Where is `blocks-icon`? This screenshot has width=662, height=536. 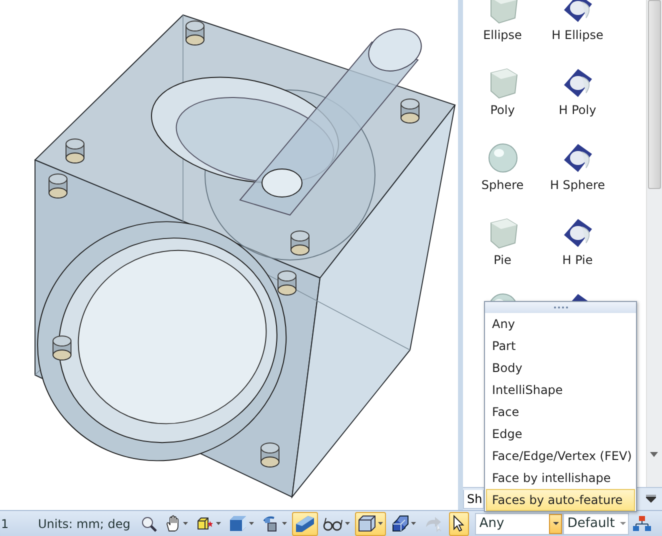 blocks-icon is located at coordinates (400, 523).